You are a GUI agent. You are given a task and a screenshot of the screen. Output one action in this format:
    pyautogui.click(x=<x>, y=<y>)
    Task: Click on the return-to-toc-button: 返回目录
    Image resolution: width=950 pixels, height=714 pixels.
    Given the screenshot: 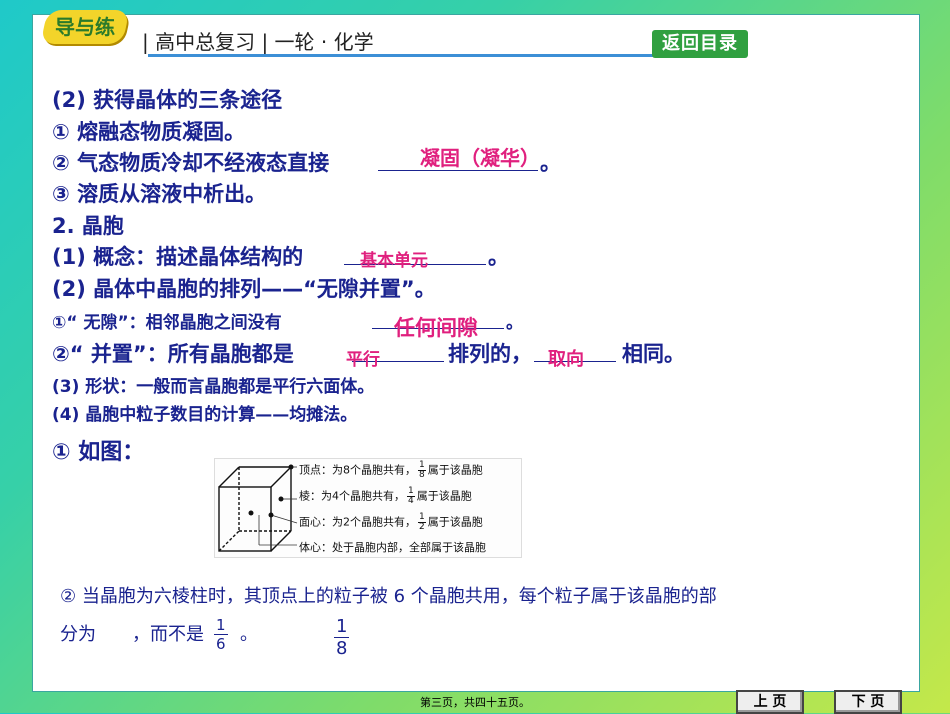 What is the action you would take?
    pyautogui.click(x=700, y=44)
    